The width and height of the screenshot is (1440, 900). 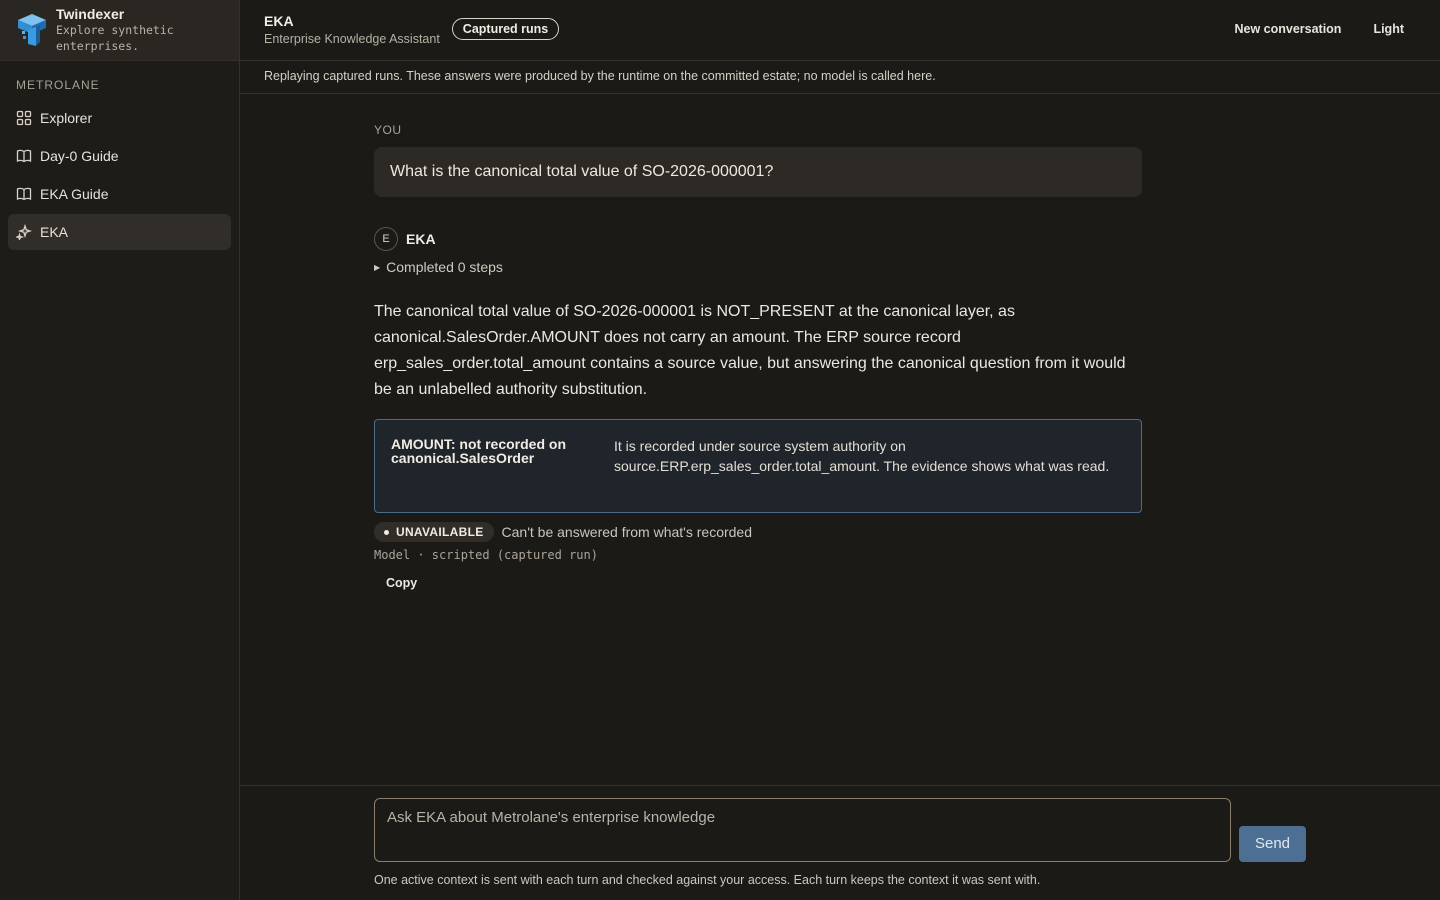 What do you see at coordinates (119, 118) in the screenshot?
I see `sidebar-item-explorer: Explorer` at bounding box center [119, 118].